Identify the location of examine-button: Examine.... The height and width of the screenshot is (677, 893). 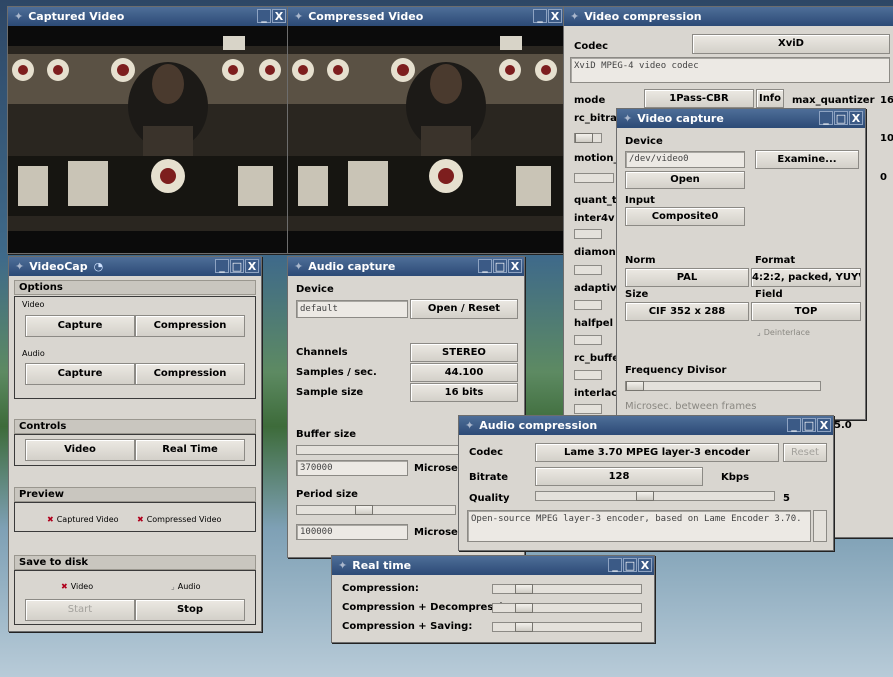
(807, 159).